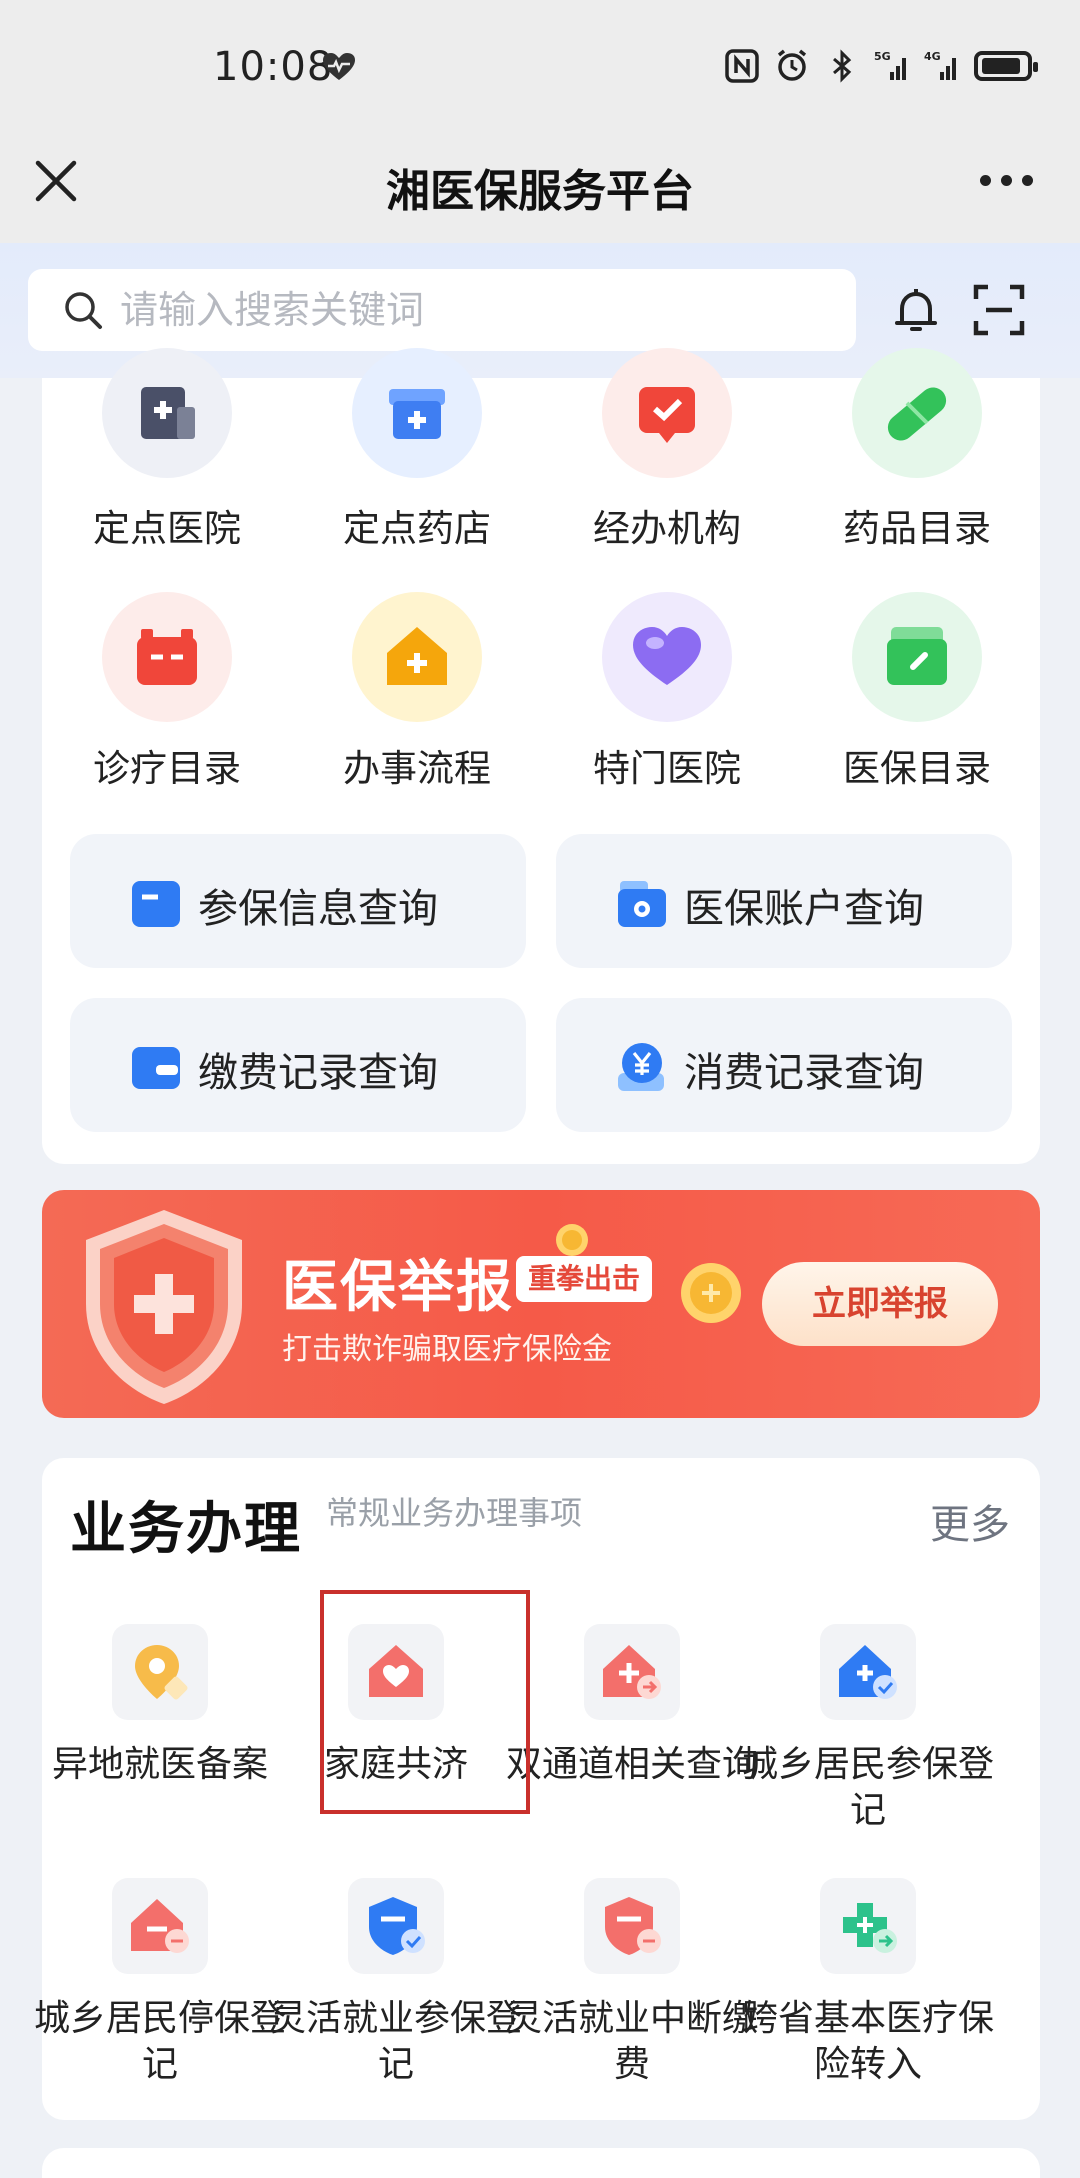  I want to click on quick-insurance-info-button: 参保信息查询, so click(298, 901).